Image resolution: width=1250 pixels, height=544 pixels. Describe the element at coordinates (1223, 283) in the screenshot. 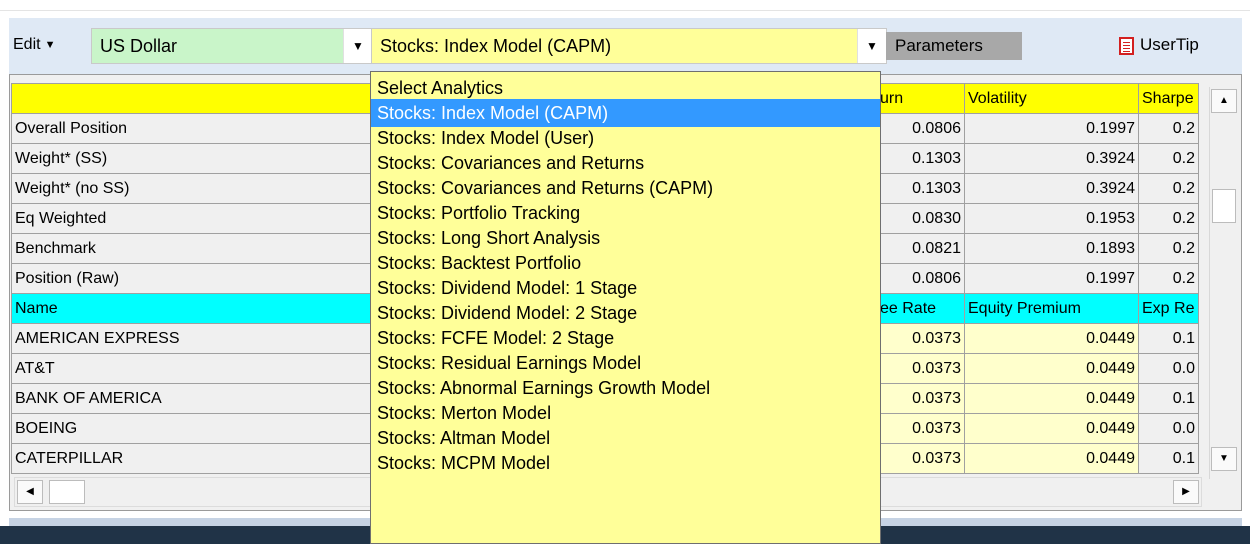

I see `vertical-scrollbar: ▲ ▼` at that location.